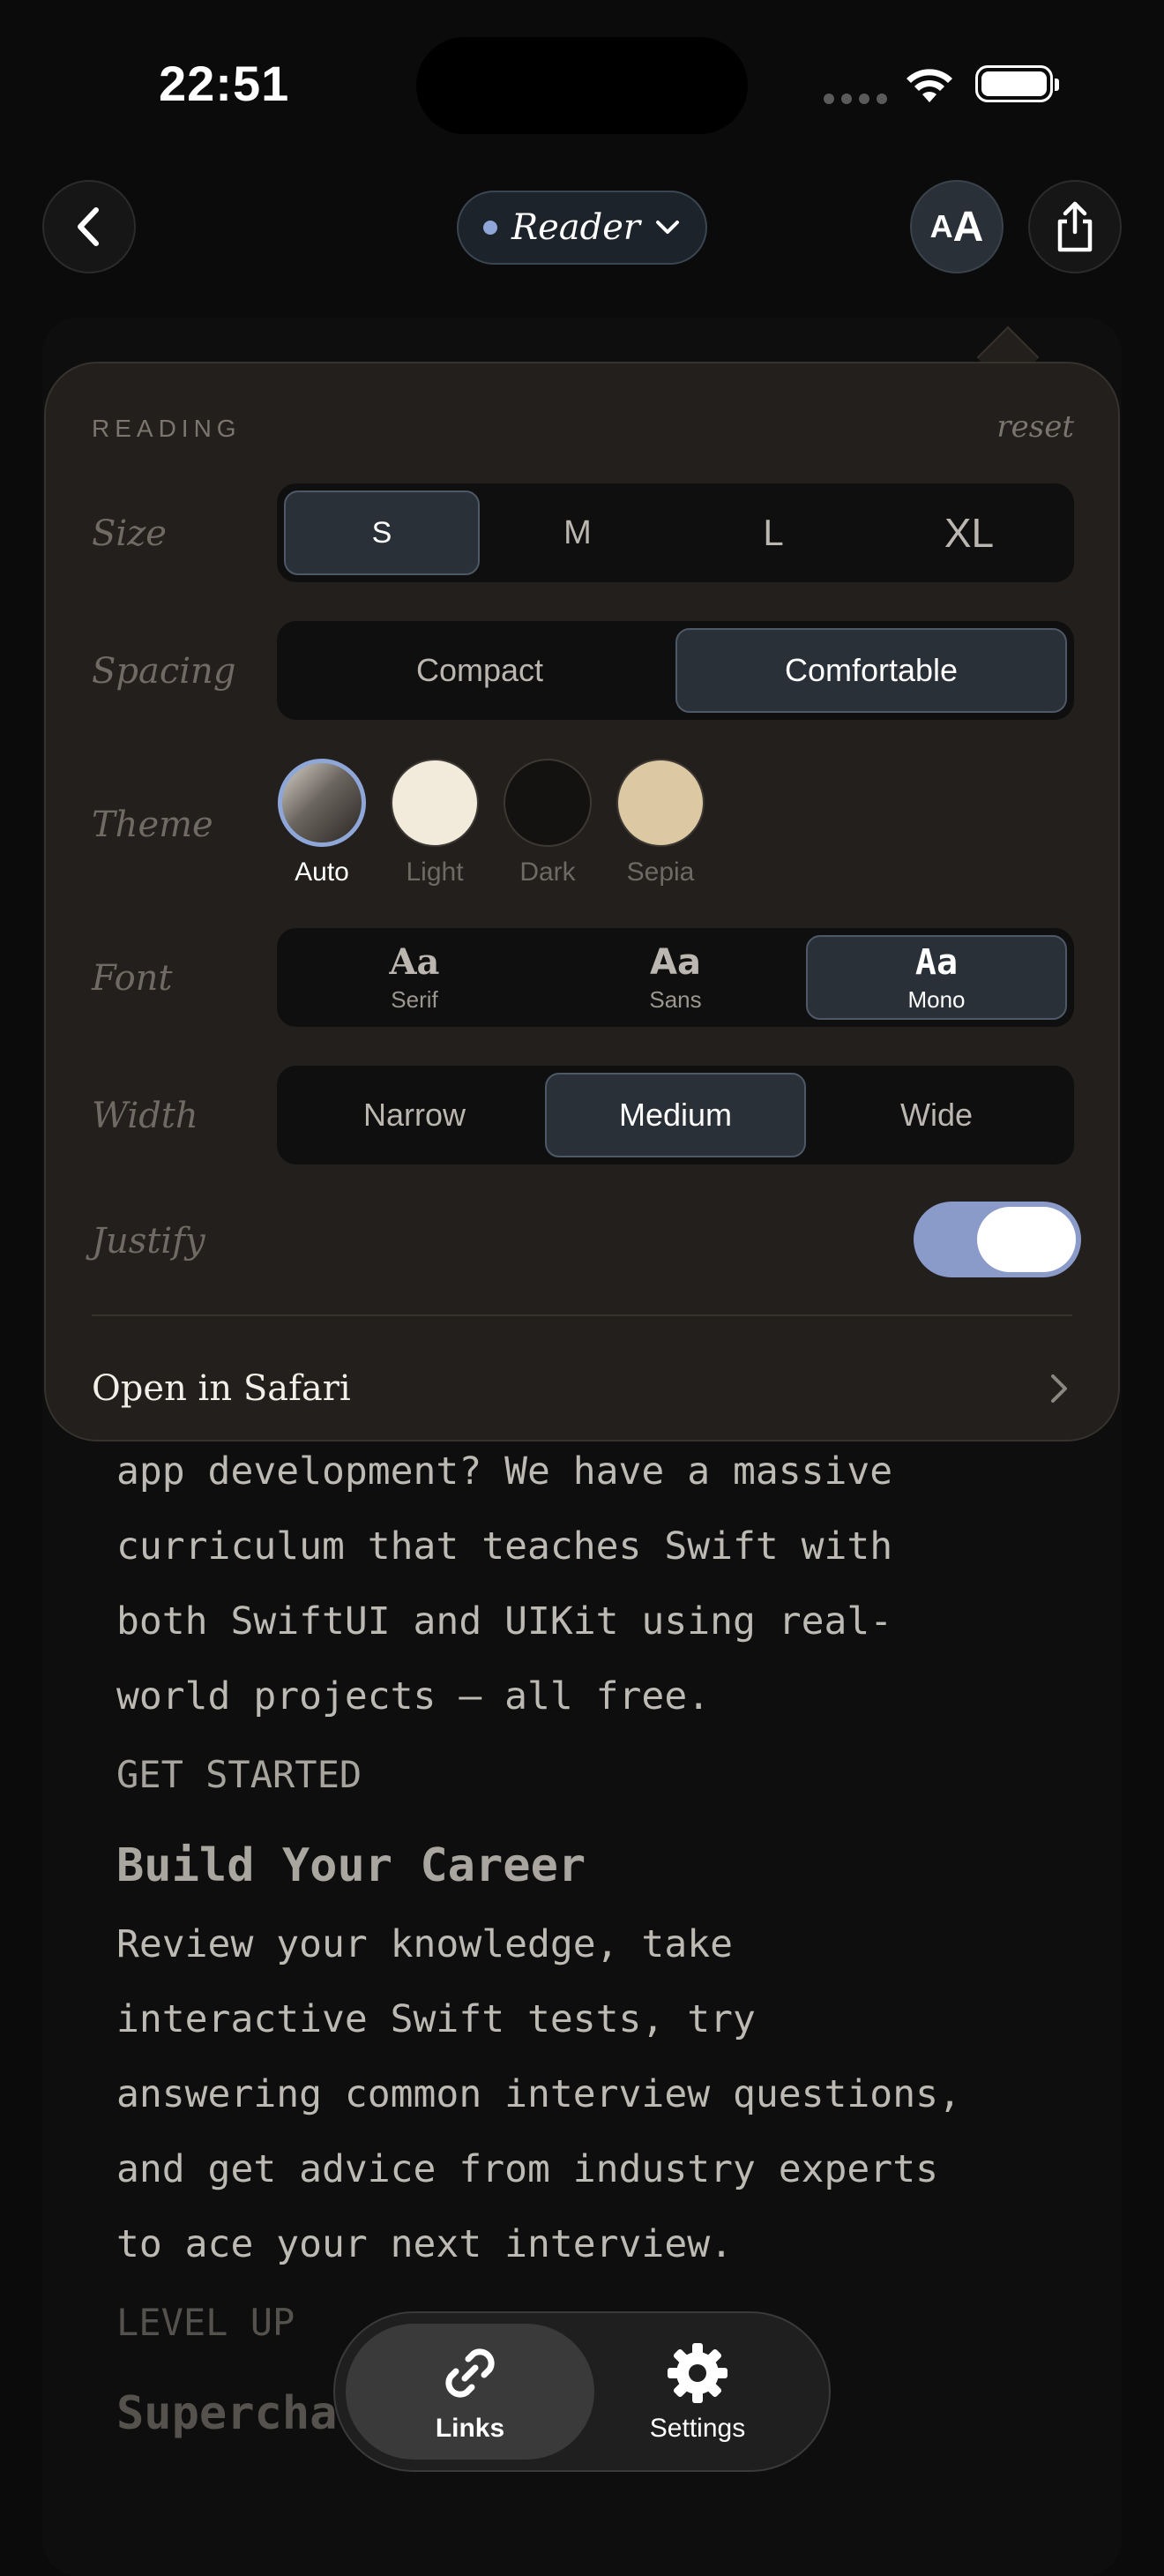 The height and width of the screenshot is (2576, 1164). What do you see at coordinates (668, 227) in the screenshot?
I see `chevron-down-icon` at bounding box center [668, 227].